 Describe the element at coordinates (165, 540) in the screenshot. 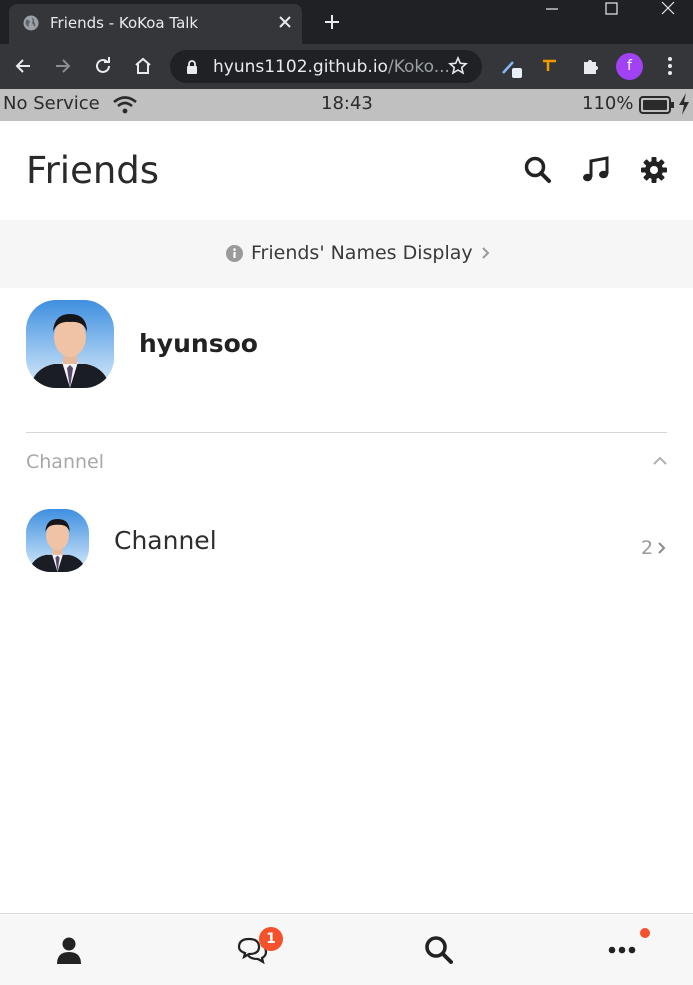

I see `channel-name: Channel` at that location.